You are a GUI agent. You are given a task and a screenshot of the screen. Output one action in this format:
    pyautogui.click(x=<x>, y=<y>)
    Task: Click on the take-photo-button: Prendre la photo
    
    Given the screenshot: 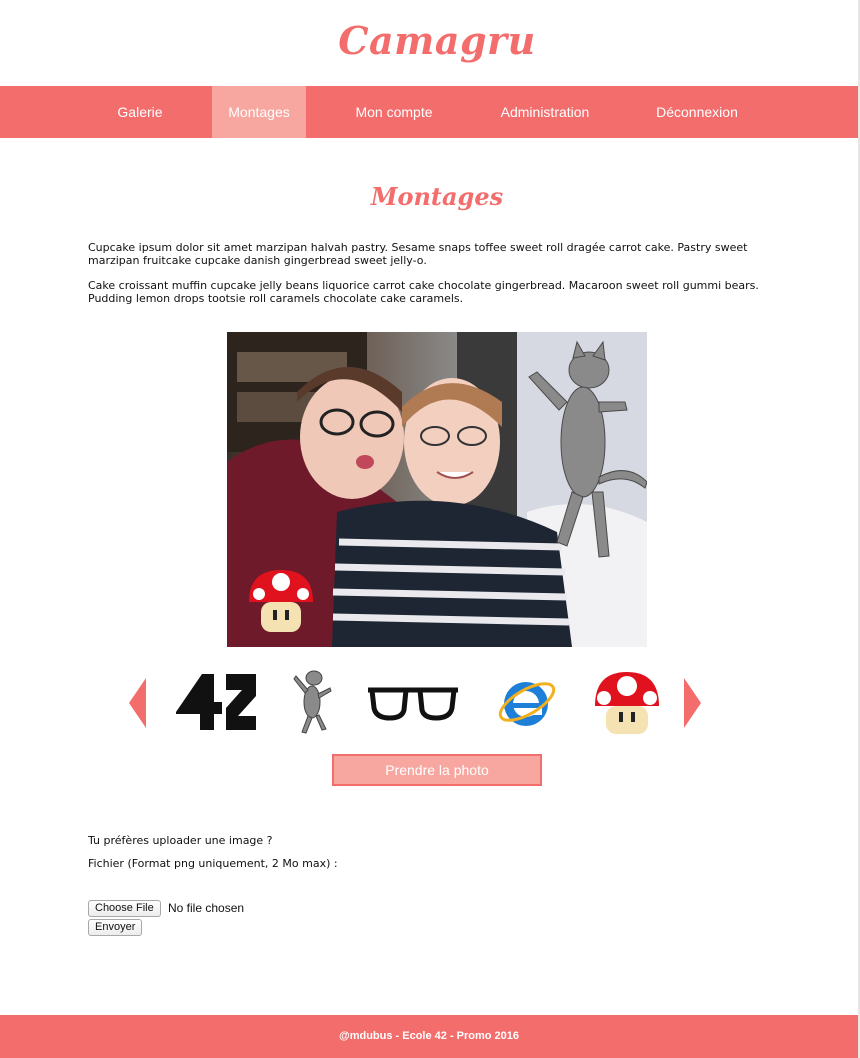 What is the action you would take?
    pyautogui.click(x=437, y=770)
    